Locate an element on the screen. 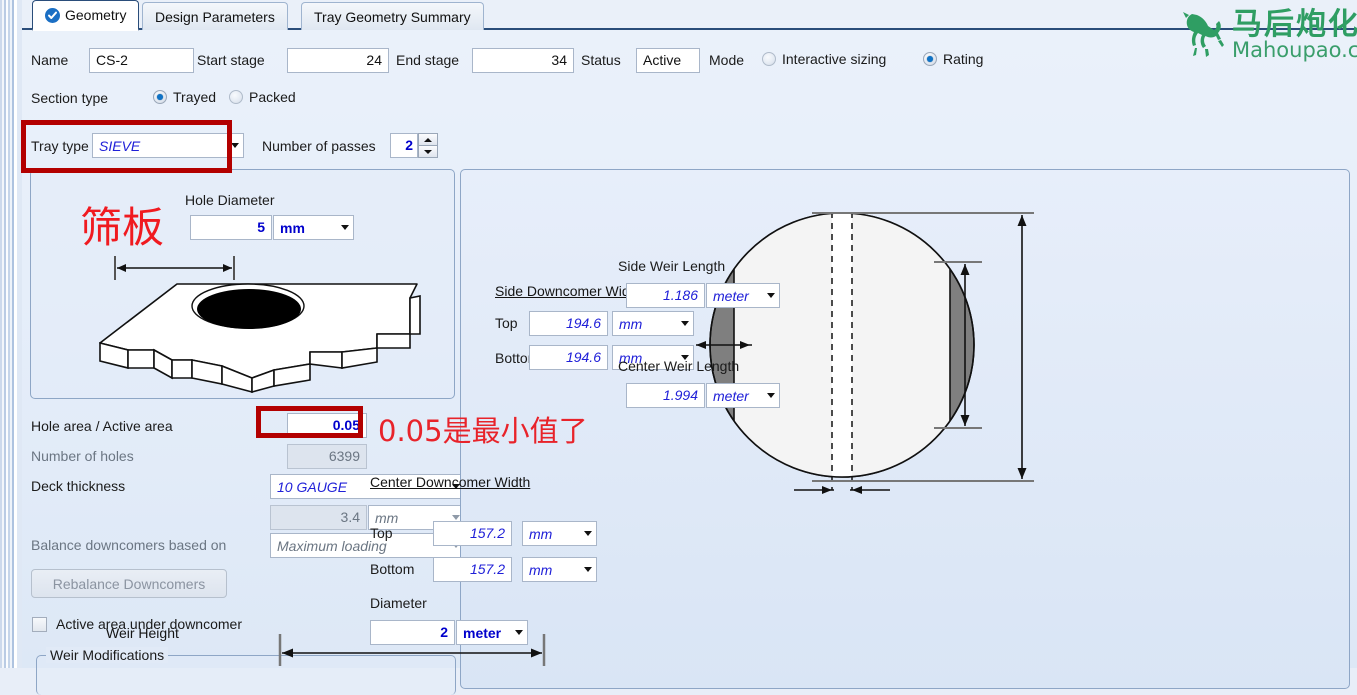  start-stage-input: 24 is located at coordinates (338, 60).